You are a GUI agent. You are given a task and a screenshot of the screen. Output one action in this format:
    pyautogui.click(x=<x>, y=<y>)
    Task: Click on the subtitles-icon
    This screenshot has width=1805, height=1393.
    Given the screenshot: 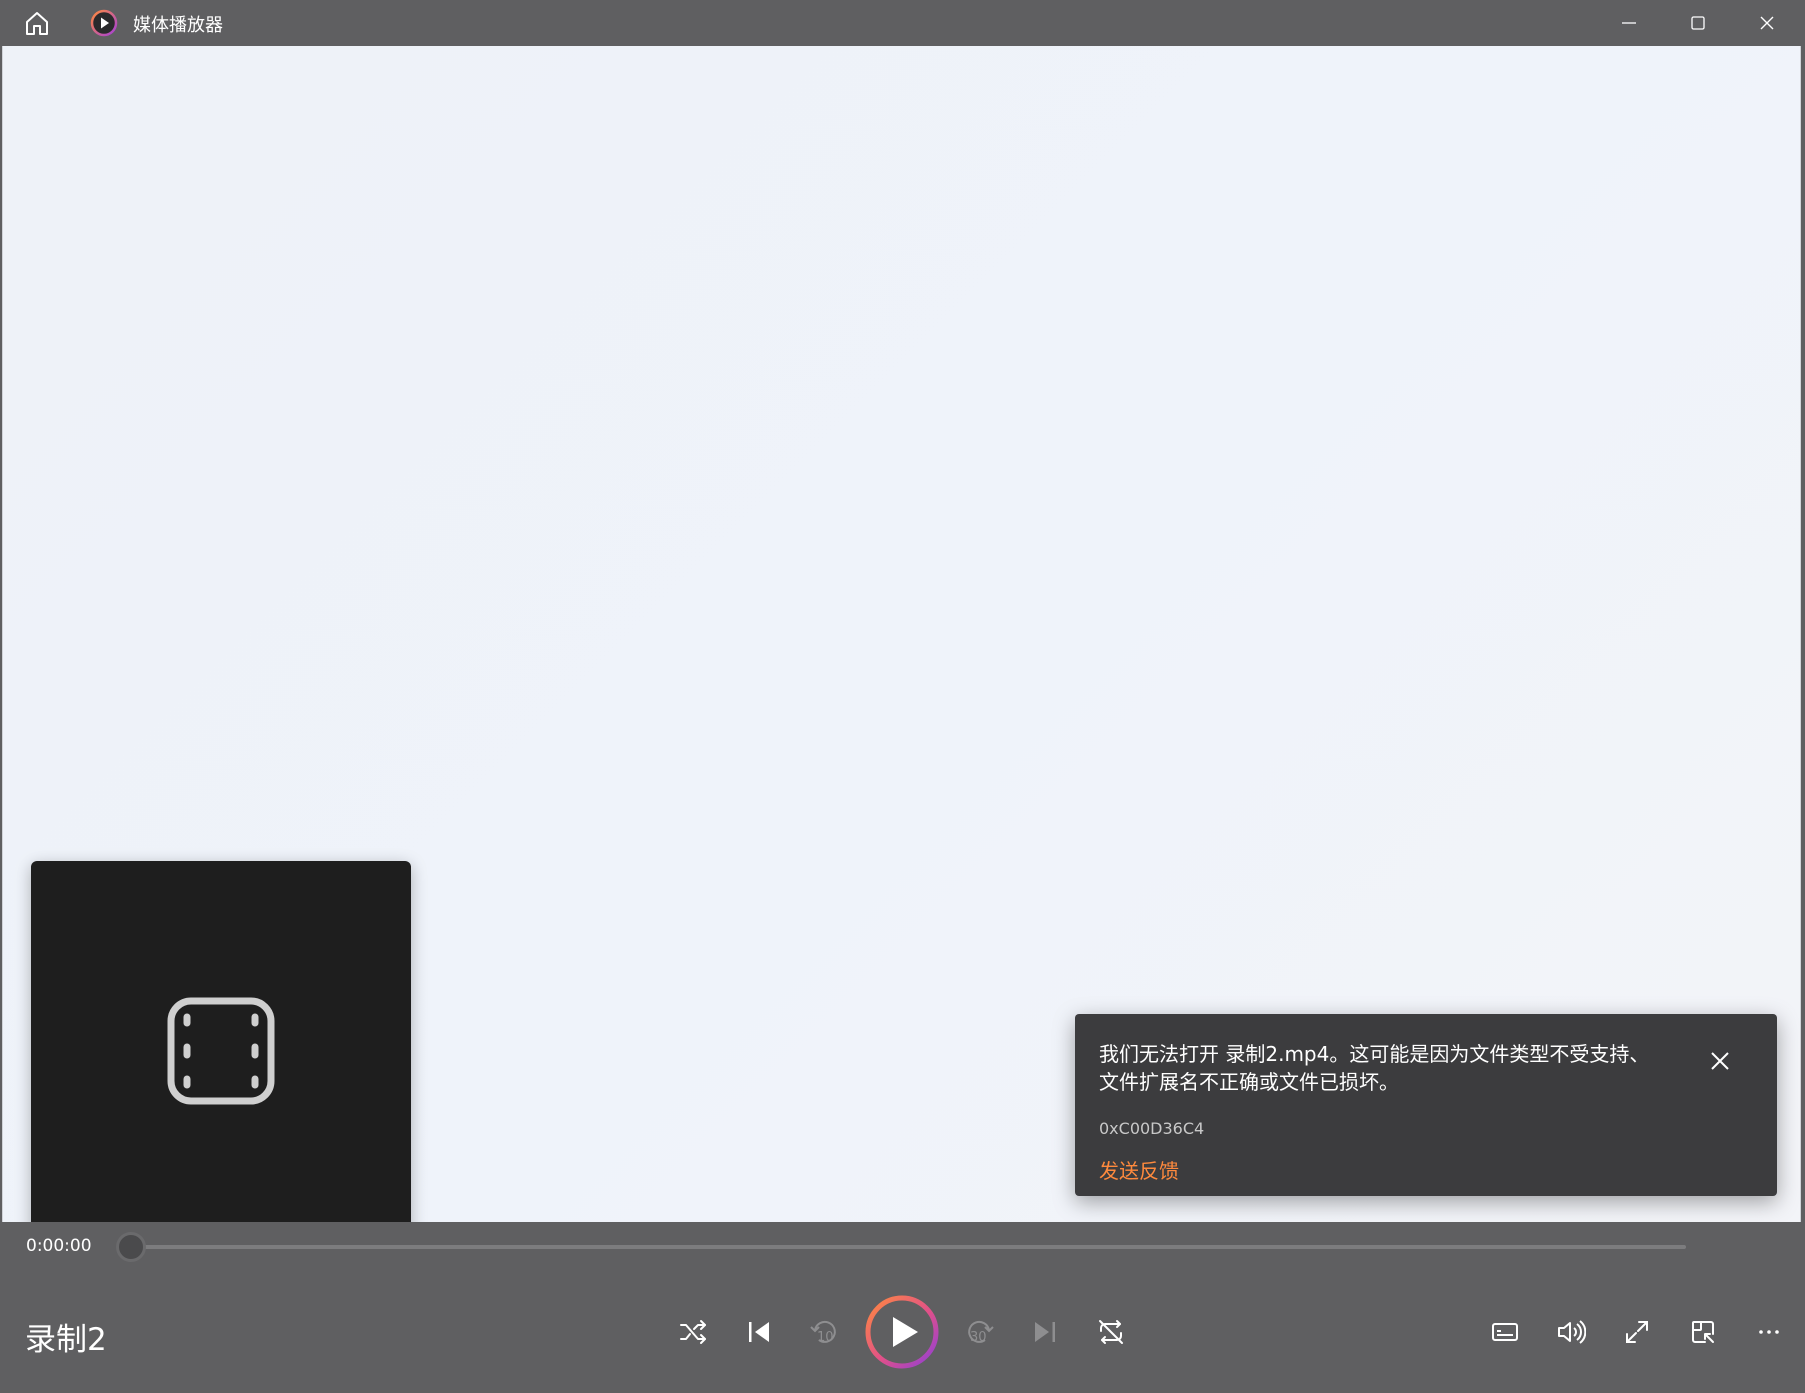 What is the action you would take?
    pyautogui.click(x=1505, y=1332)
    